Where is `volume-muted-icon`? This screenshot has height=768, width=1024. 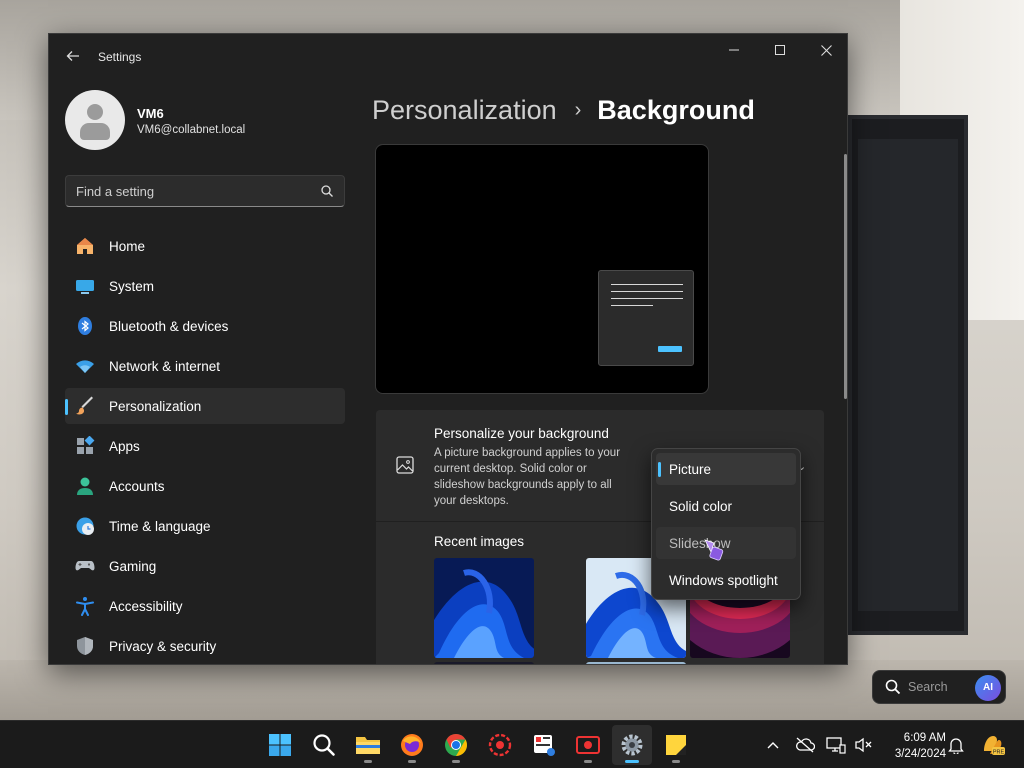 volume-muted-icon is located at coordinates (863, 745).